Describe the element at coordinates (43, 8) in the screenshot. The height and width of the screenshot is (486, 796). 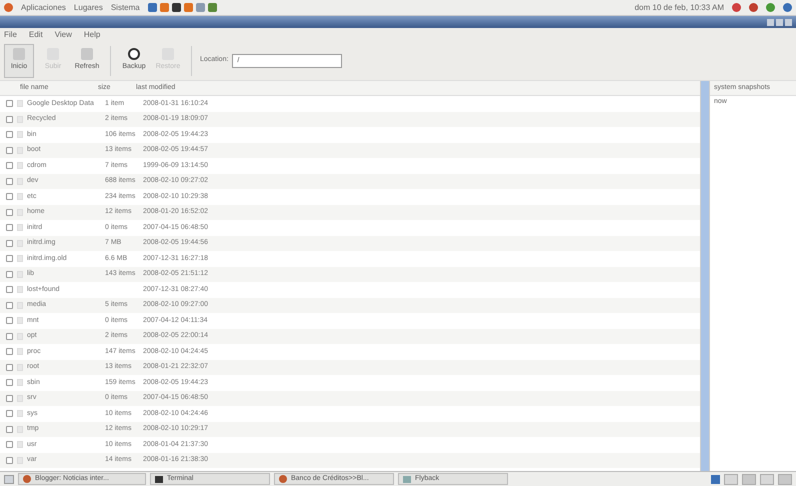
I see `panel-menu: Aplicaciones` at that location.